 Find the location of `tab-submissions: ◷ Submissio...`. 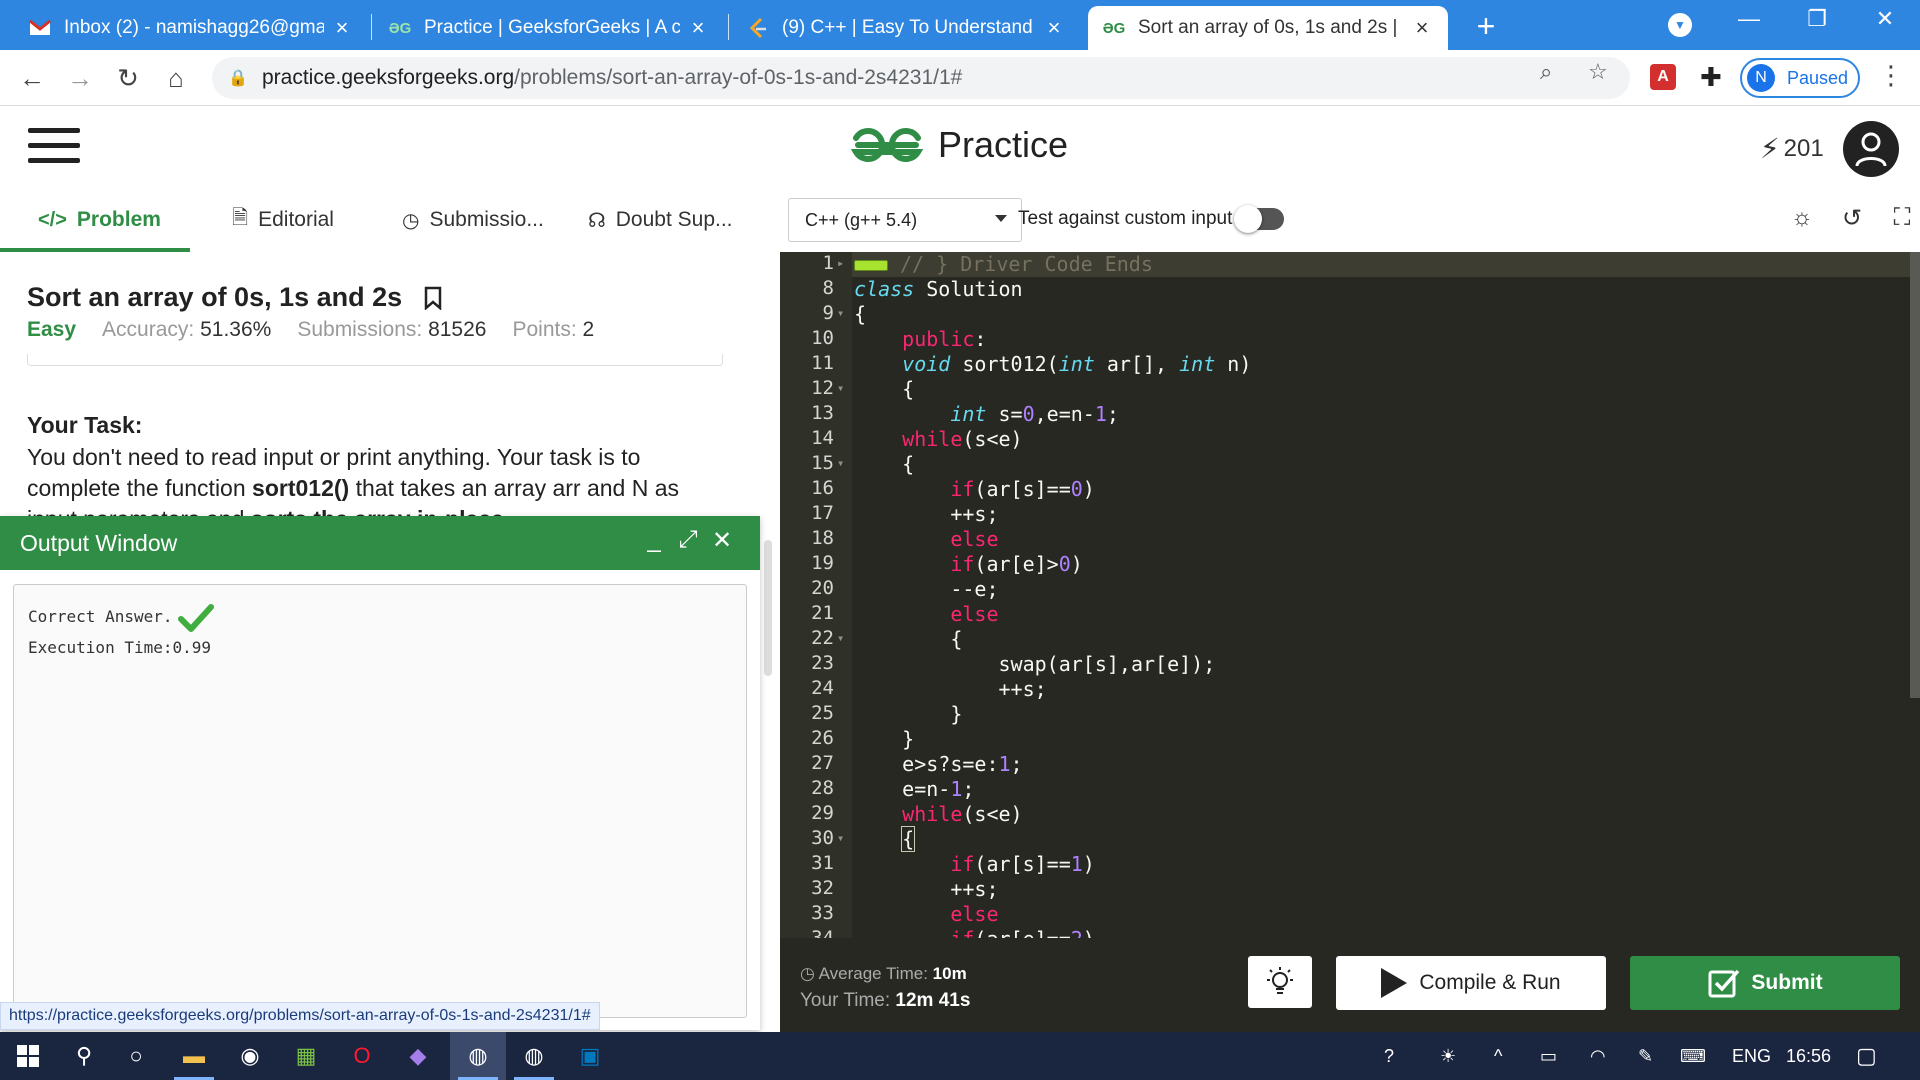

tab-submissions: ◷ Submissio... is located at coordinates (473, 220).